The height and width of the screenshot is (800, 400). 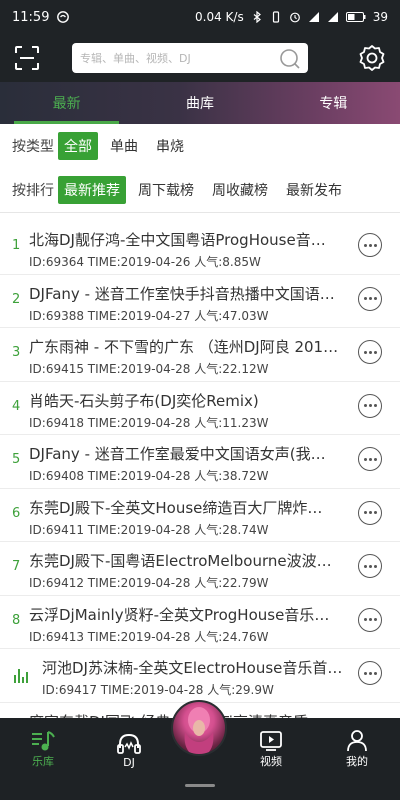 I want to click on filter-sort-row: 按排行 最新推荐 周下载榜 周收藏榜 最新发布, so click(x=200, y=190).